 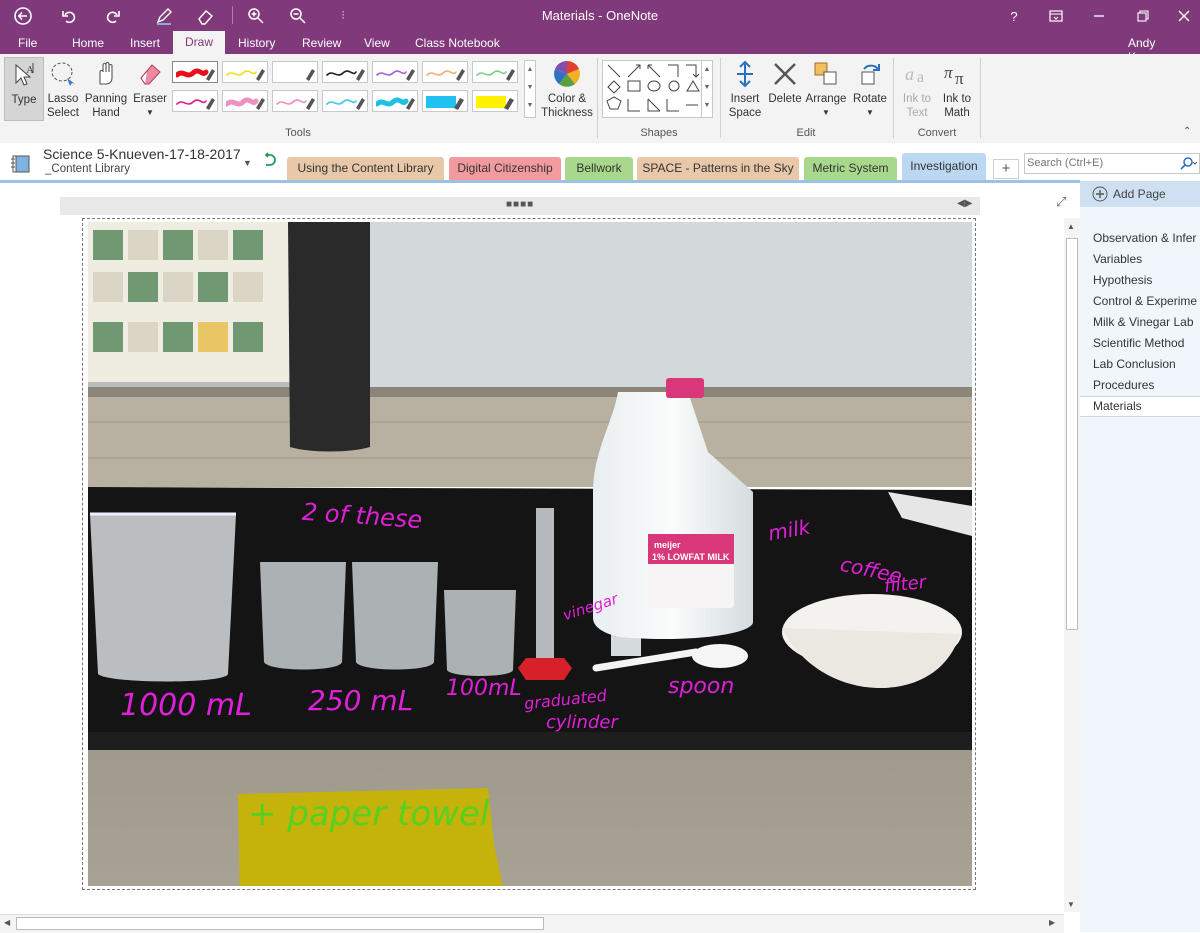 I want to click on insert-space-label-2: Space, so click(x=745, y=113).